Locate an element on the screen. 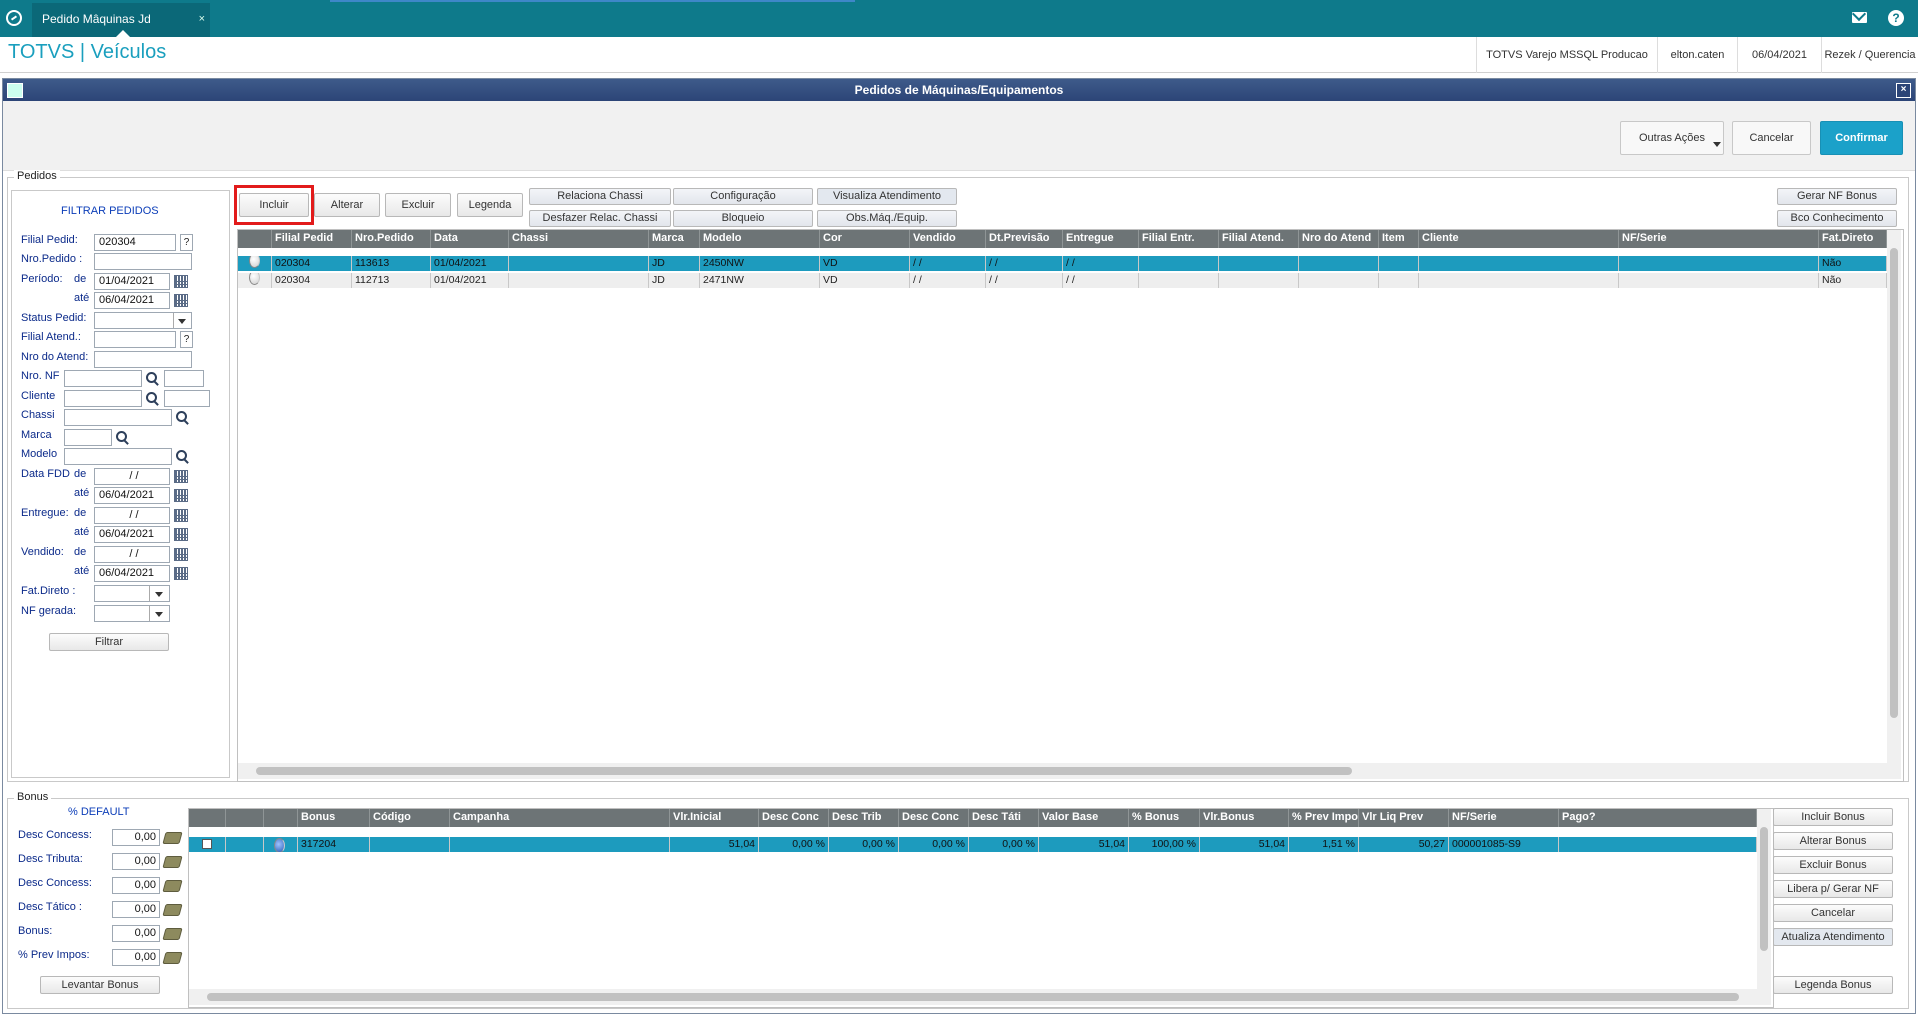 The width and height of the screenshot is (1918, 1017). cancelar-bonus-button: Cancelar is located at coordinates (1833, 913).